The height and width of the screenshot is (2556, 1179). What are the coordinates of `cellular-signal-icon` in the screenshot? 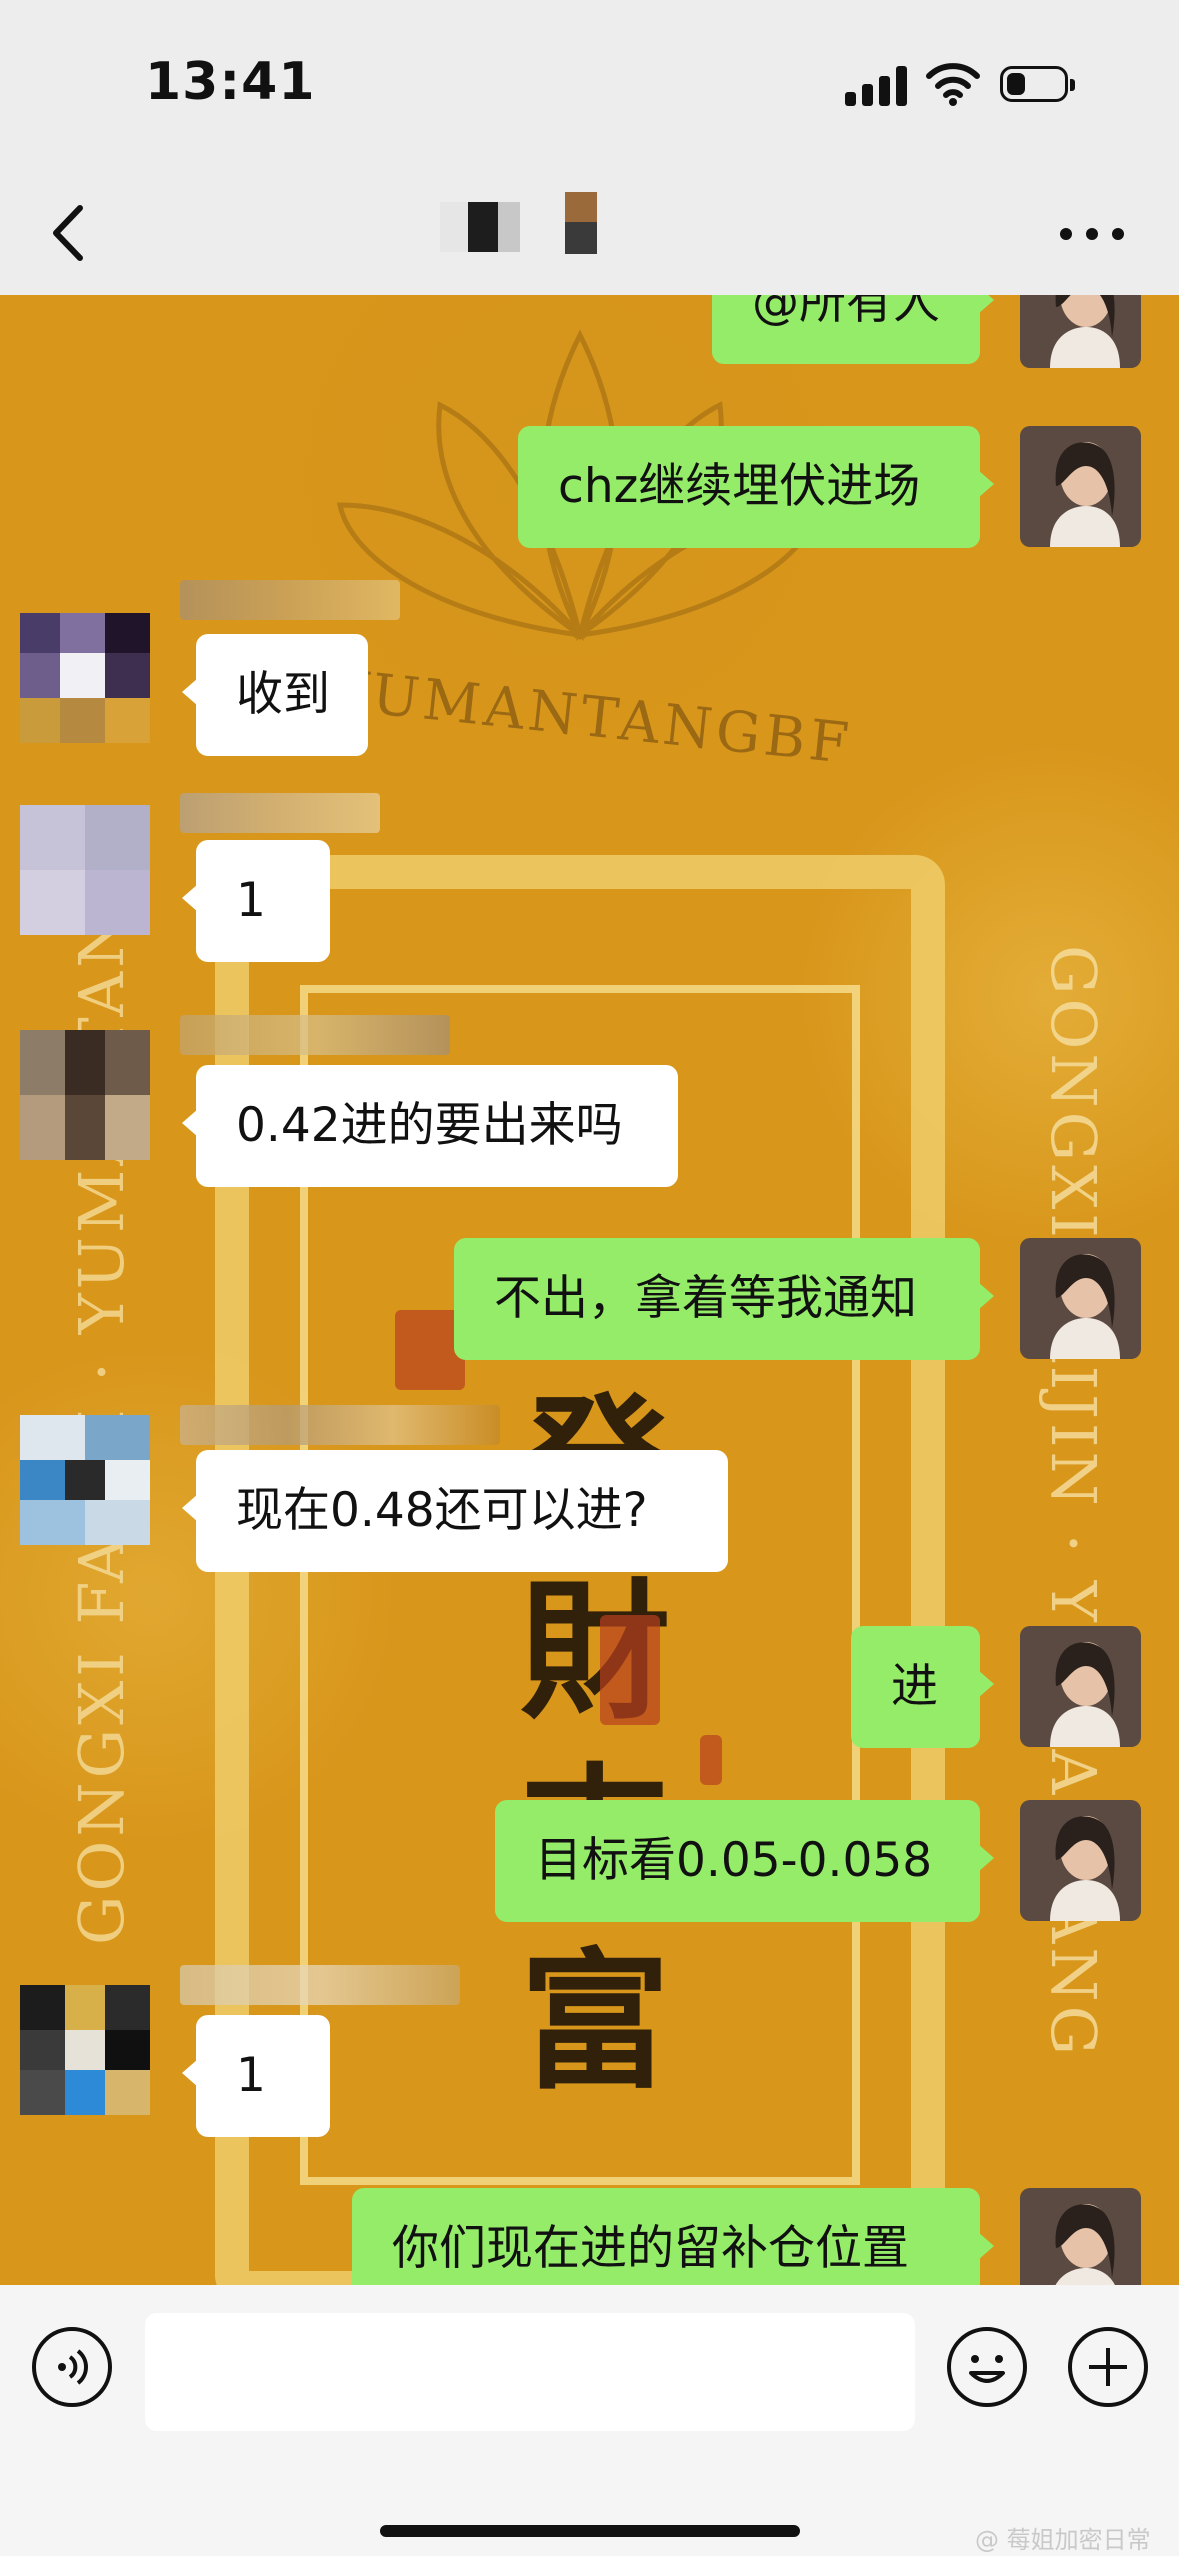 It's located at (876, 86).